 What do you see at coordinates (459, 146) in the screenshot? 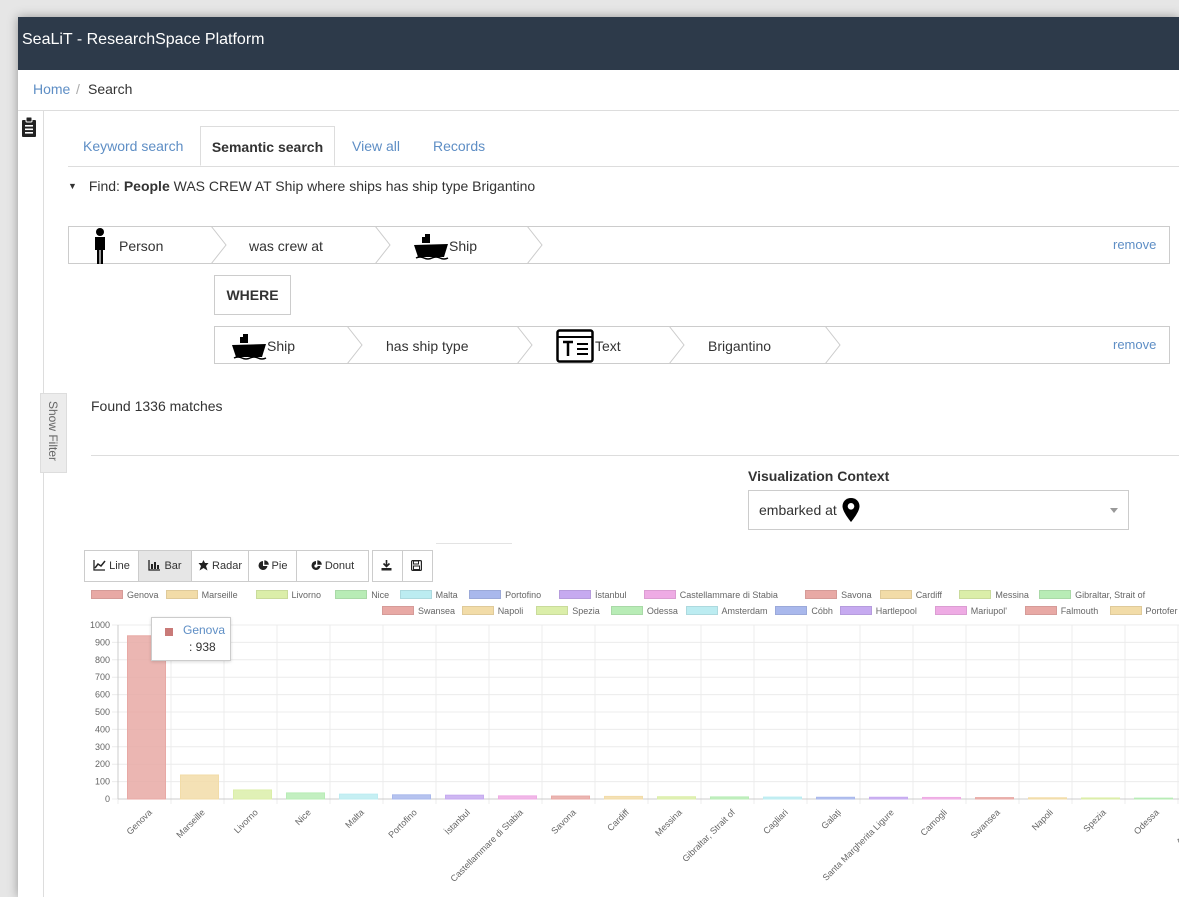
I see `tab-records: Records` at bounding box center [459, 146].